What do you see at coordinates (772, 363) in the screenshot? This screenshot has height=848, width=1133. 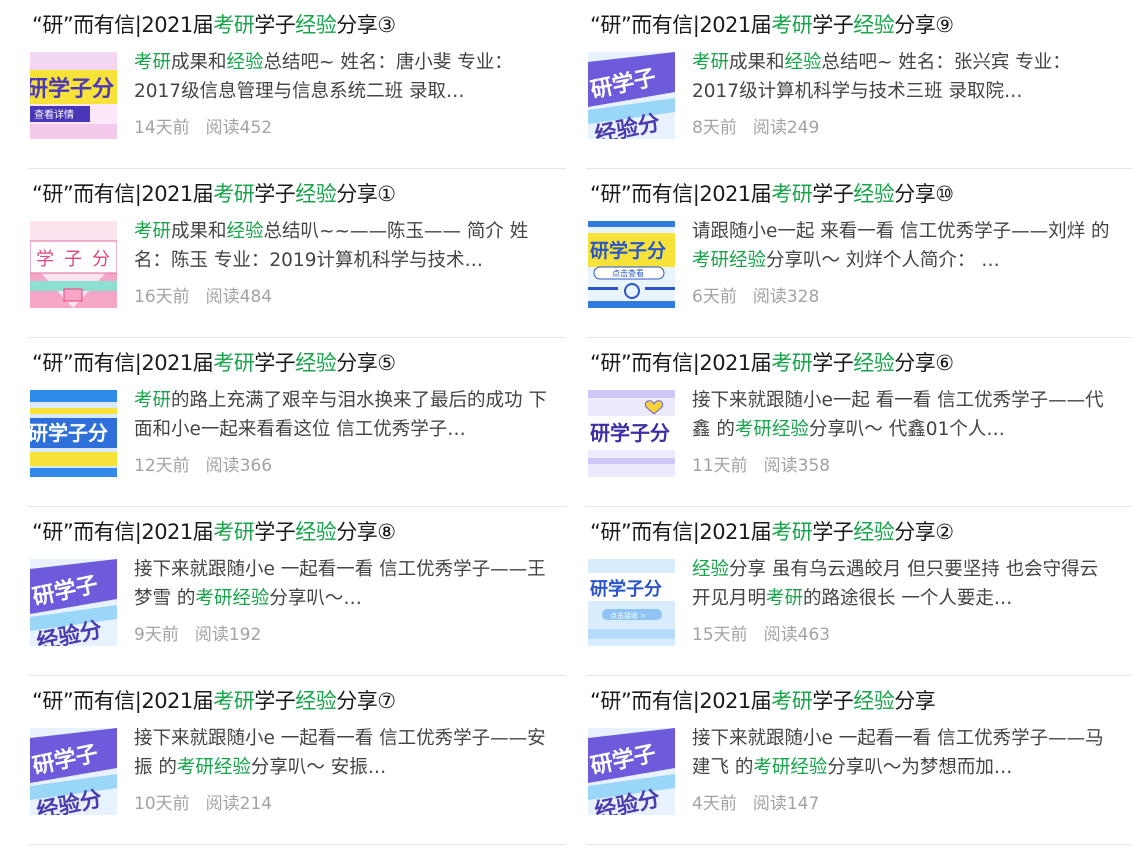 I see `article-title: “研”而有信|2021届考研学子经验分享⑥` at bounding box center [772, 363].